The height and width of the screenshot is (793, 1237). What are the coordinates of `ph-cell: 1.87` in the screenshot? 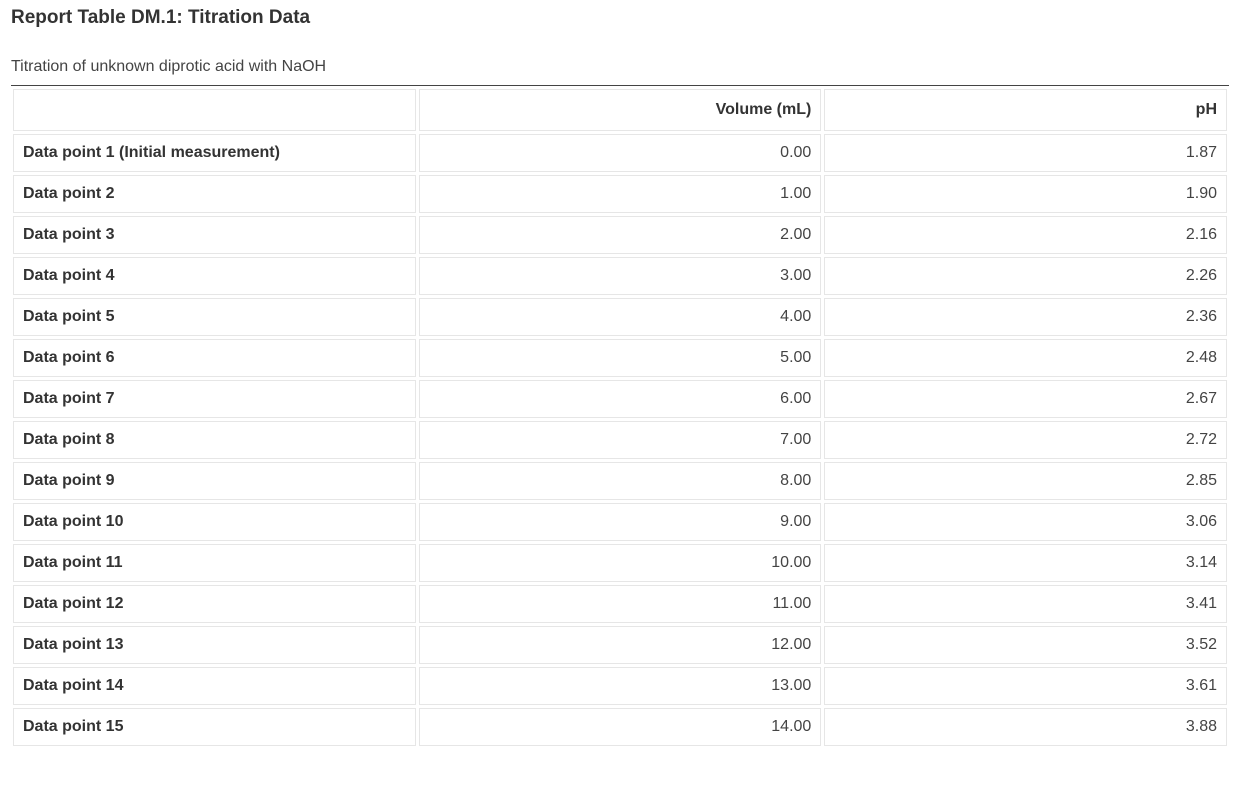 It's located at (1025, 153).